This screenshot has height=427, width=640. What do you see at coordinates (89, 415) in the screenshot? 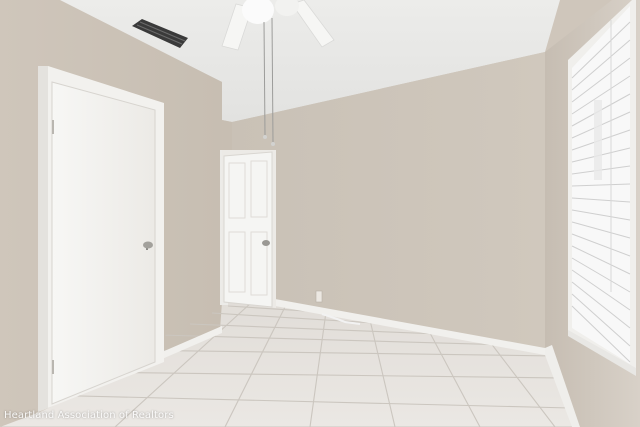
I see `watermark-text: Heartland Association of Realtors` at bounding box center [89, 415].